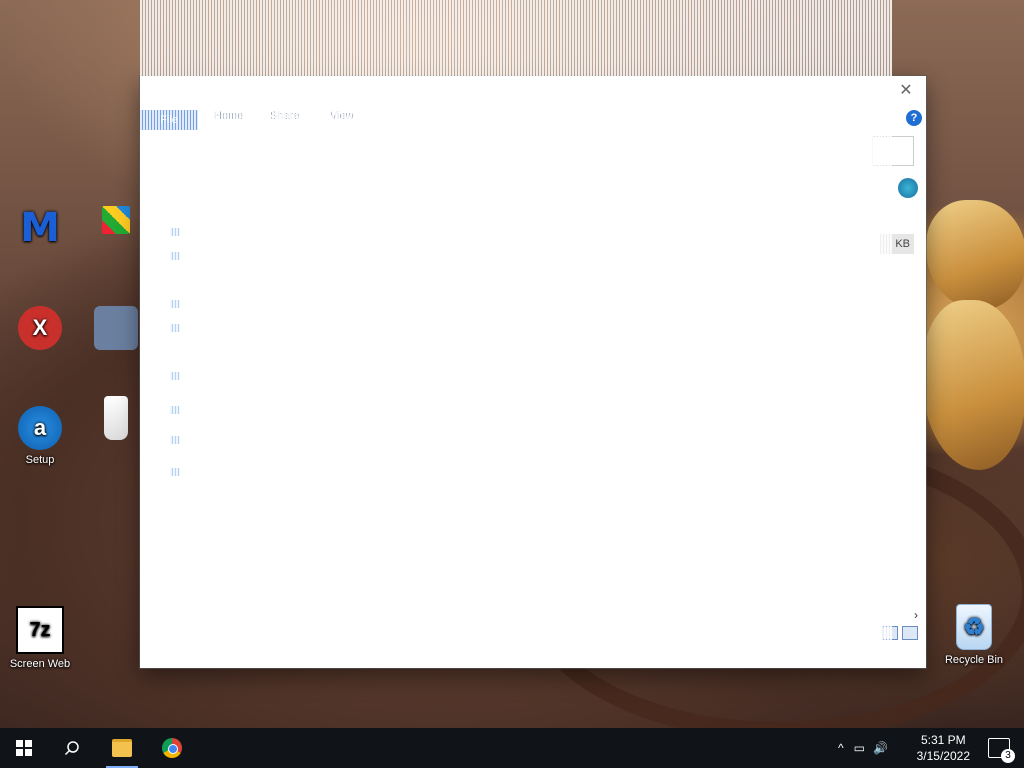 The image size is (1024, 768). What do you see at coordinates (910, 633) in the screenshot?
I see `large-icons-view-icon` at bounding box center [910, 633].